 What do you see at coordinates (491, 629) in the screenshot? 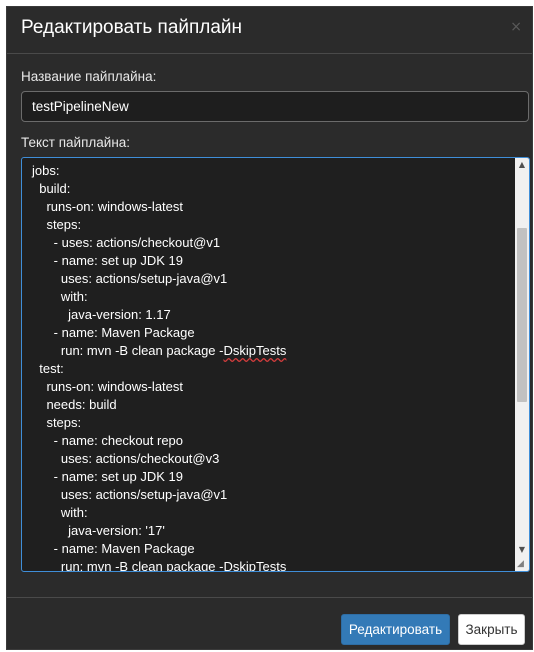
I see `close-button: Закрыть` at bounding box center [491, 629].